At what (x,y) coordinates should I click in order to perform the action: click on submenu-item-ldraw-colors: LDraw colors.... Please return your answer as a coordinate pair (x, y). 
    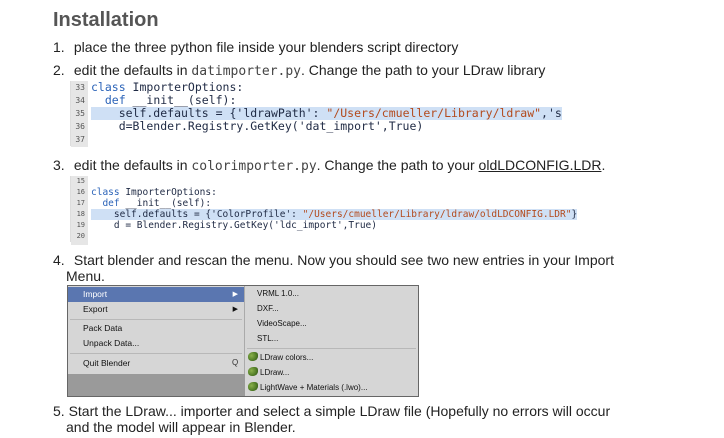
    Looking at the image, I should click on (280, 358).